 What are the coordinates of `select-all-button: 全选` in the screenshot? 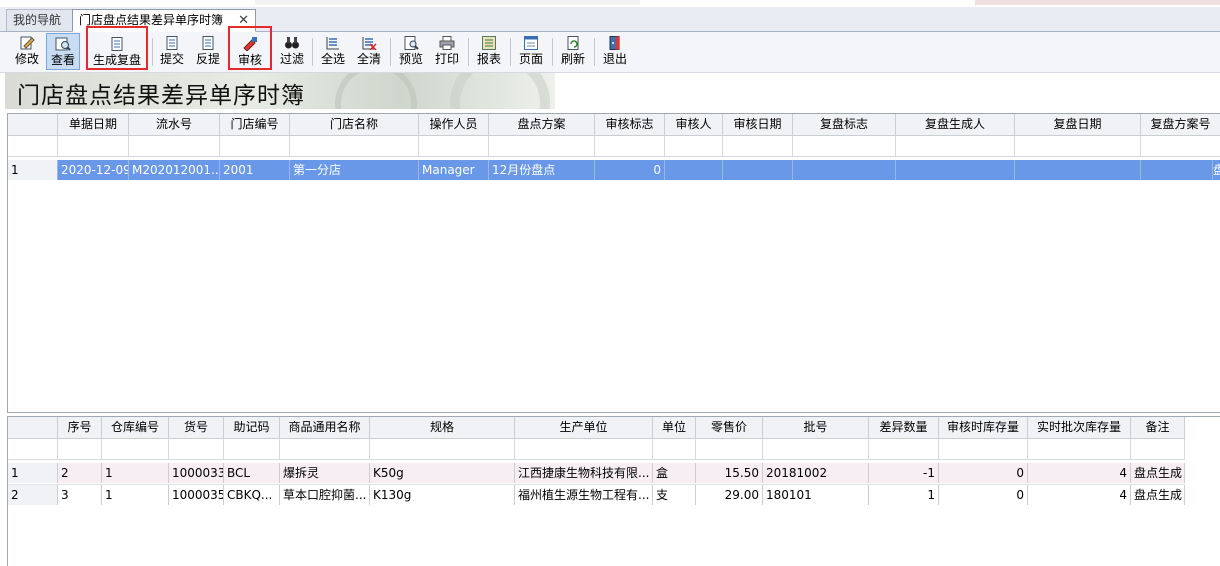 It's located at (333, 51).